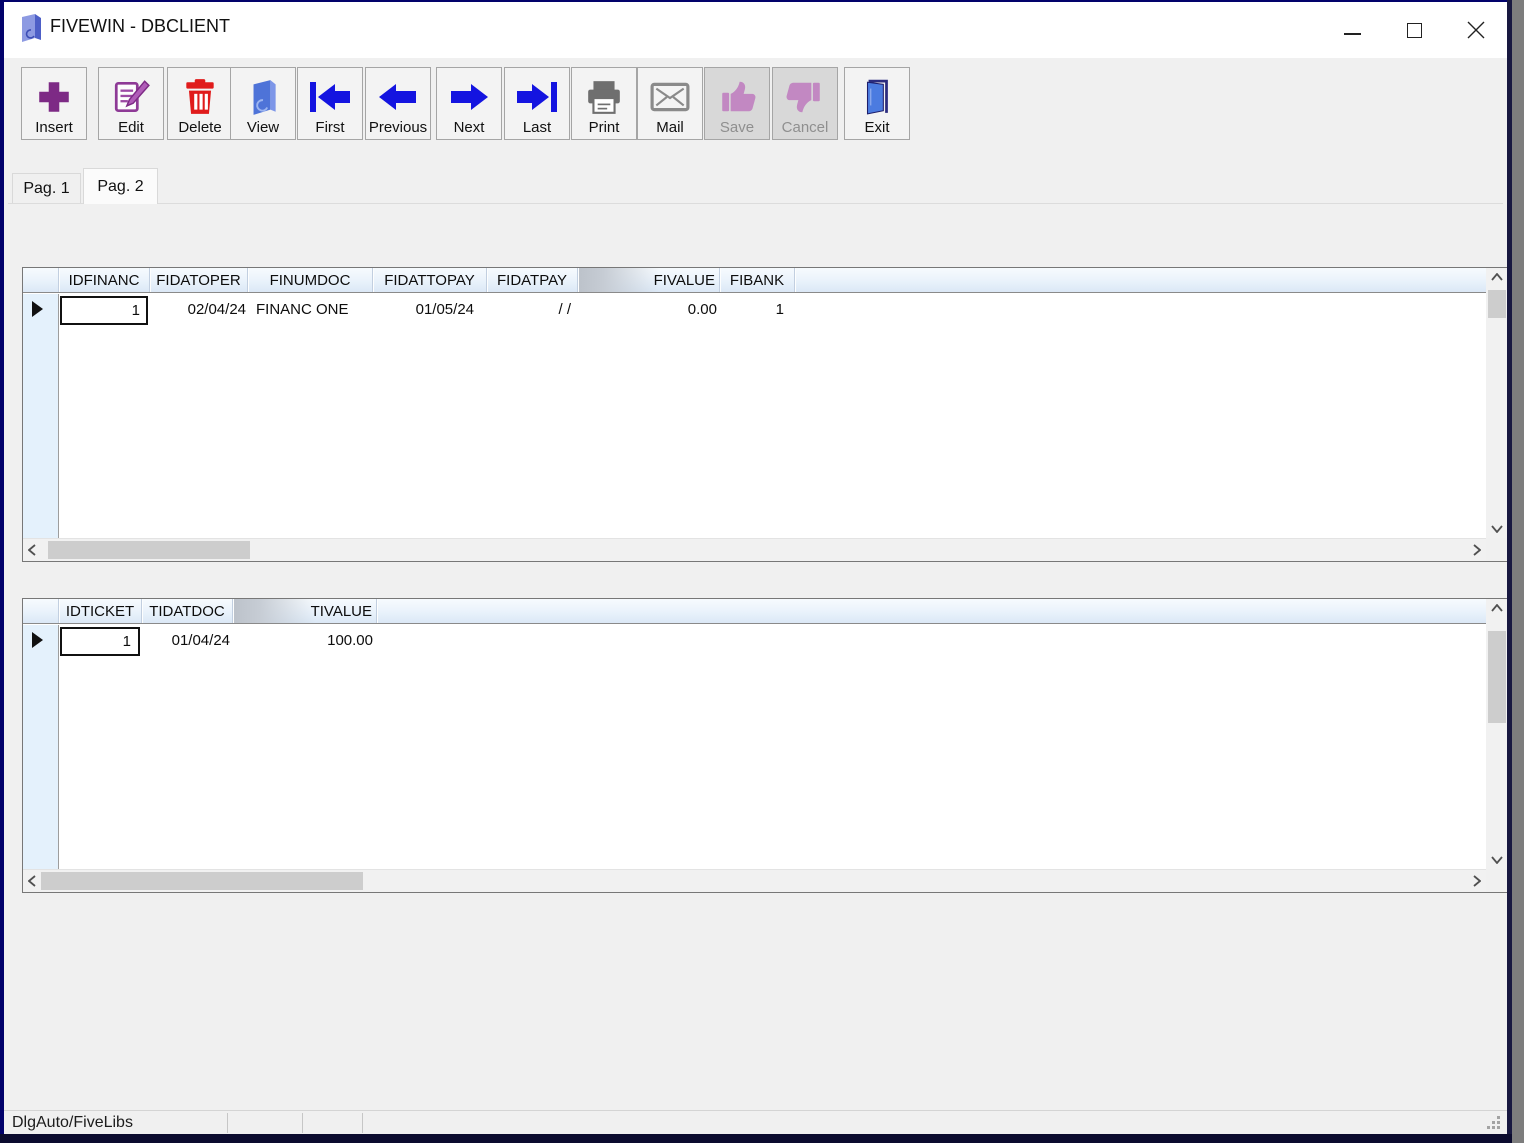 This screenshot has height=1143, width=1524. What do you see at coordinates (330, 97) in the screenshot?
I see `arrow-first-icon` at bounding box center [330, 97].